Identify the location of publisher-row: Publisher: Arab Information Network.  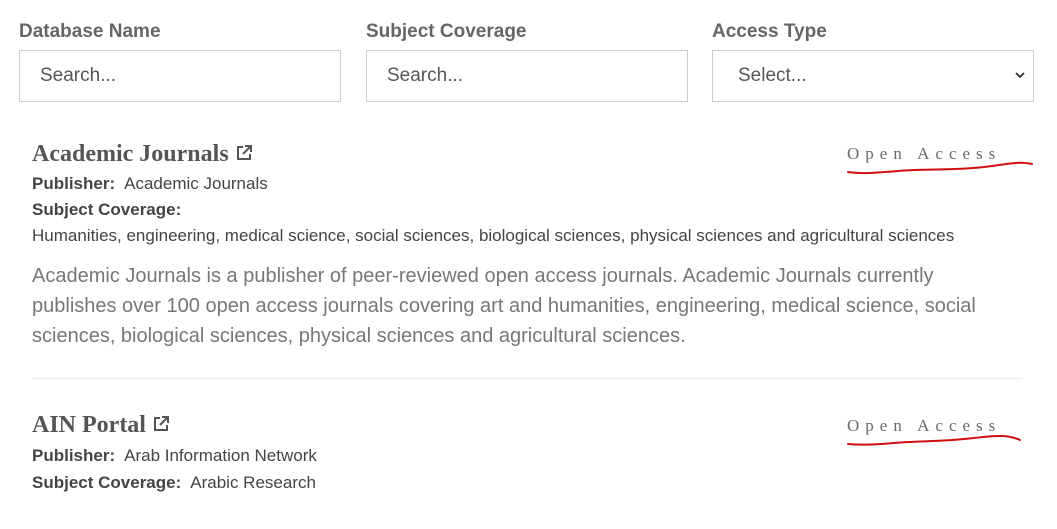
(174, 456).